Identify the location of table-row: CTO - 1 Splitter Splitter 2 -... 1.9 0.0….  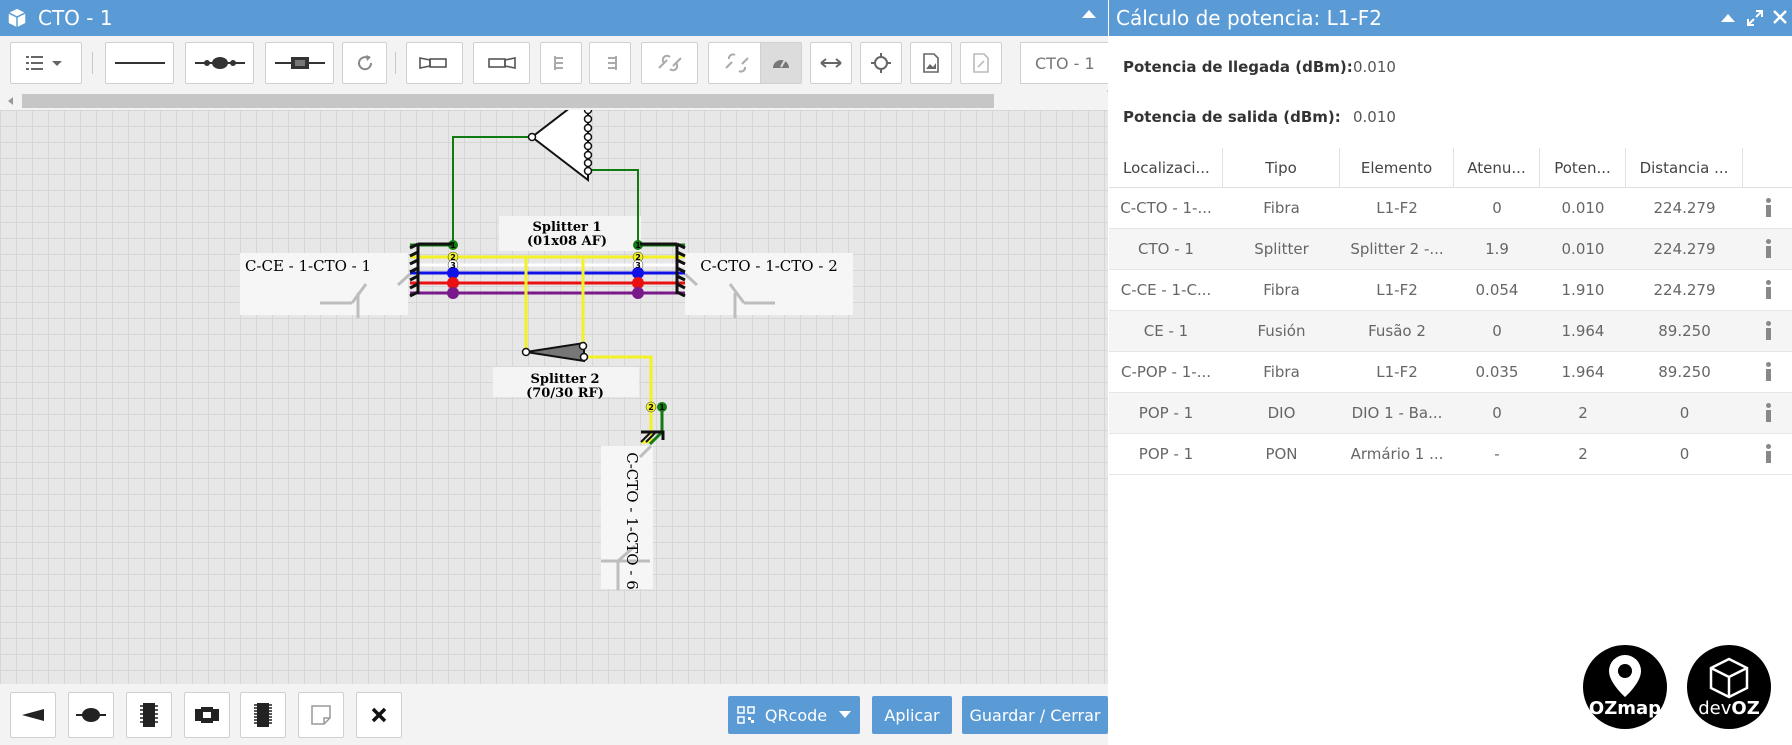
(1450, 249).